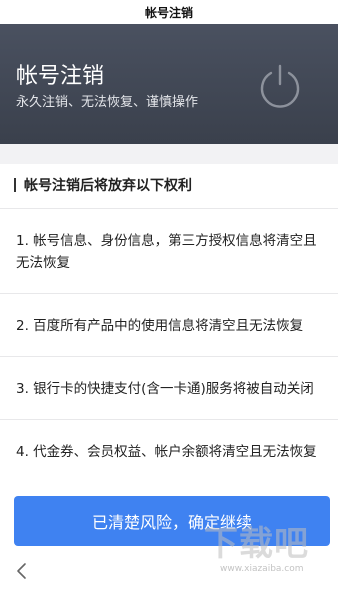 The image size is (338, 592). I want to click on list-item-text: 3. 银行卡的快捷支付(含一卡通)服务将被自动关闭, so click(165, 389).